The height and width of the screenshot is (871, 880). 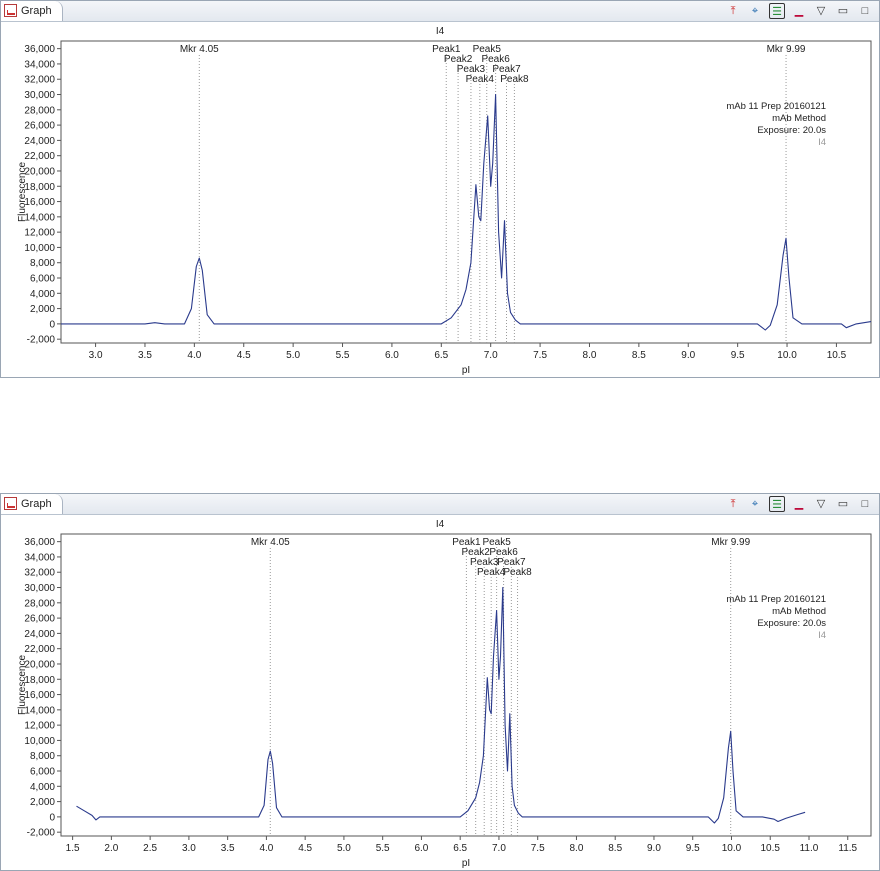 I want to click on y-tick-label: 26,000, so click(x=39, y=126).